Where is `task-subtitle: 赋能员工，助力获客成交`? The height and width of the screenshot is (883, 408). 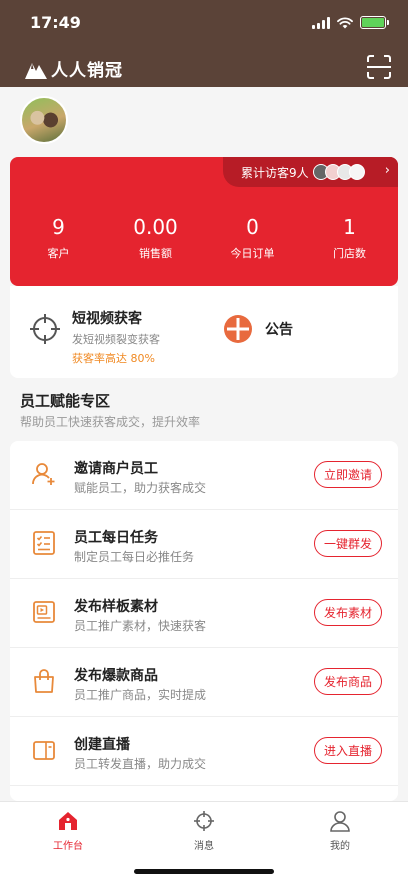
task-subtitle: 赋能员工，助力获客成交 is located at coordinates (140, 488).